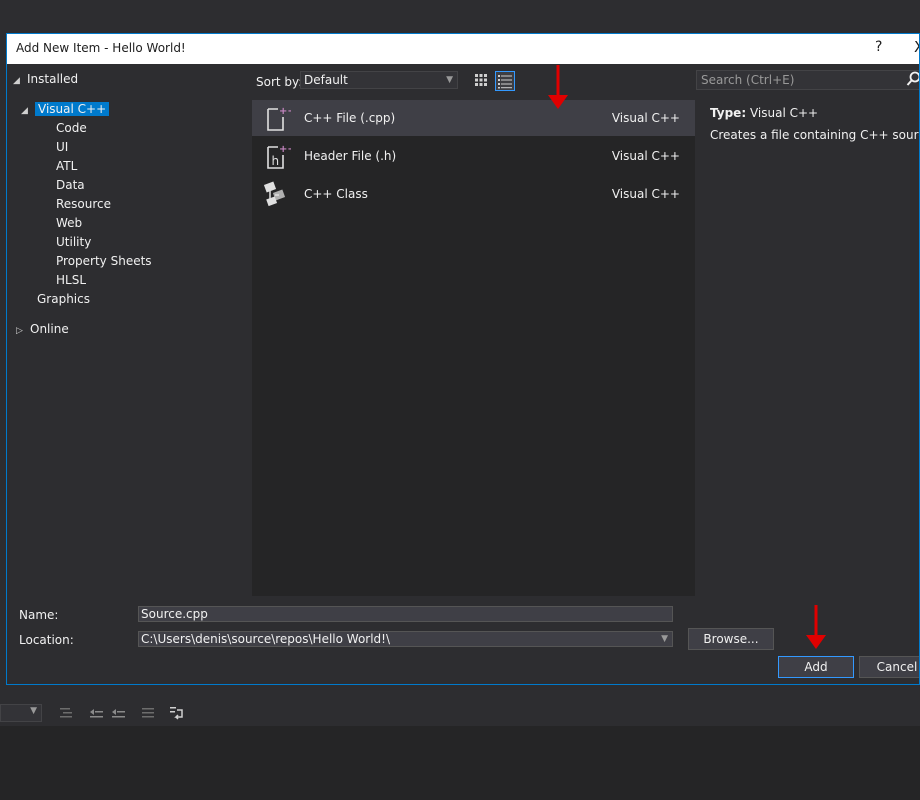 This screenshot has width=920, height=800. What do you see at coordinates (71, 280) in the screenshot?
I see `tree-item-hlsl: HLSL` at bounding box center [71, 280].